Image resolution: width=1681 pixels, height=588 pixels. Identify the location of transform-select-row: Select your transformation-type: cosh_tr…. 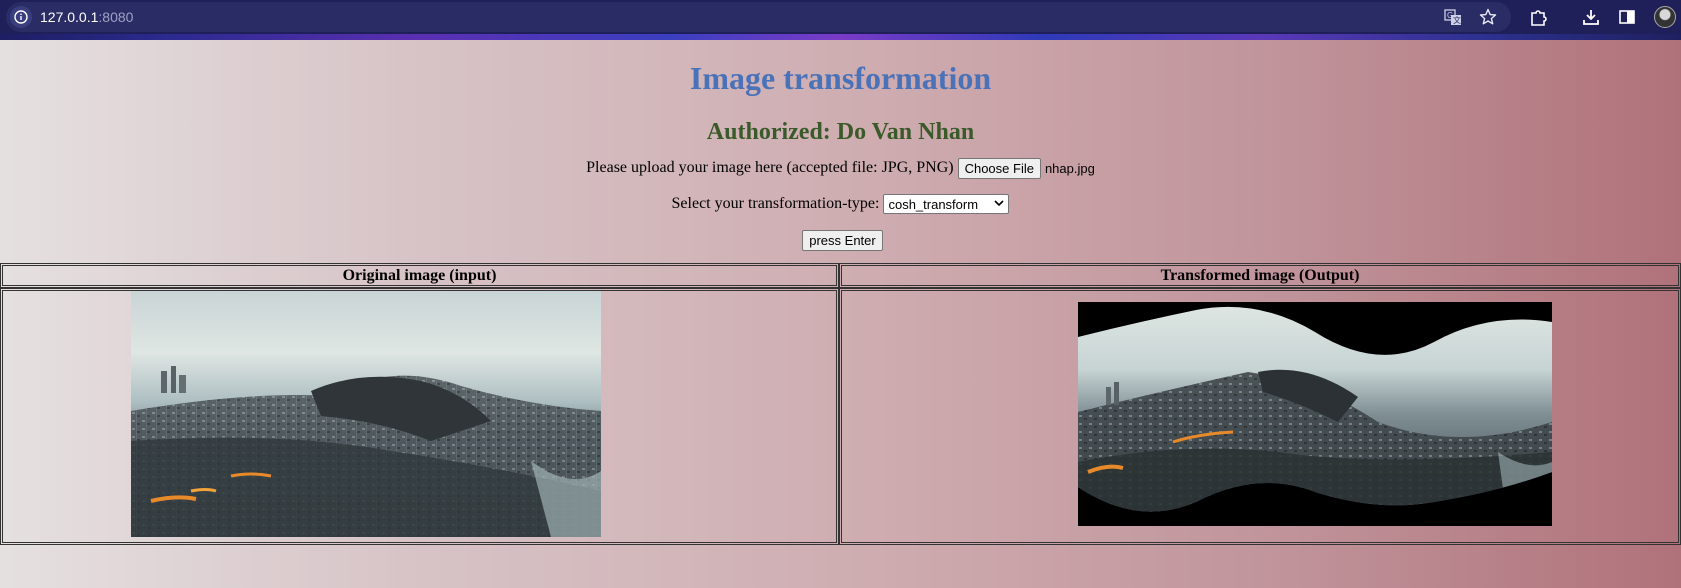
(840, 204).